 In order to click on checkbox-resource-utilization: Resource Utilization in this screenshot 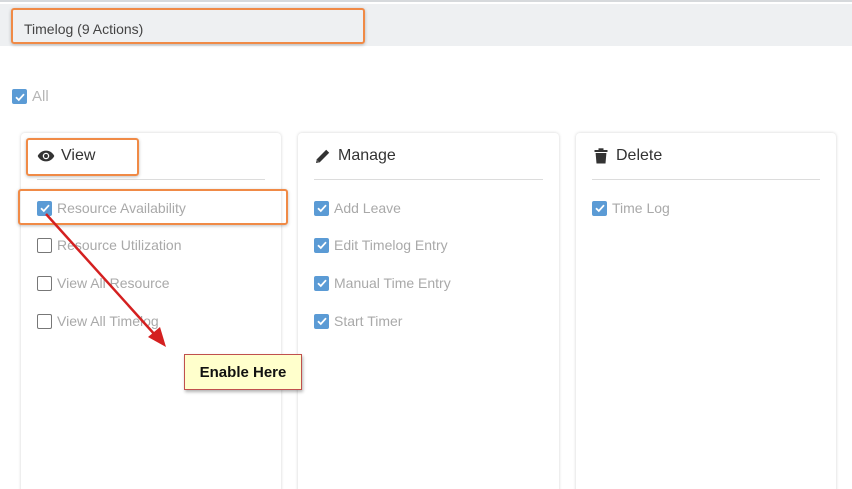, I will do `click(109, 245)`.